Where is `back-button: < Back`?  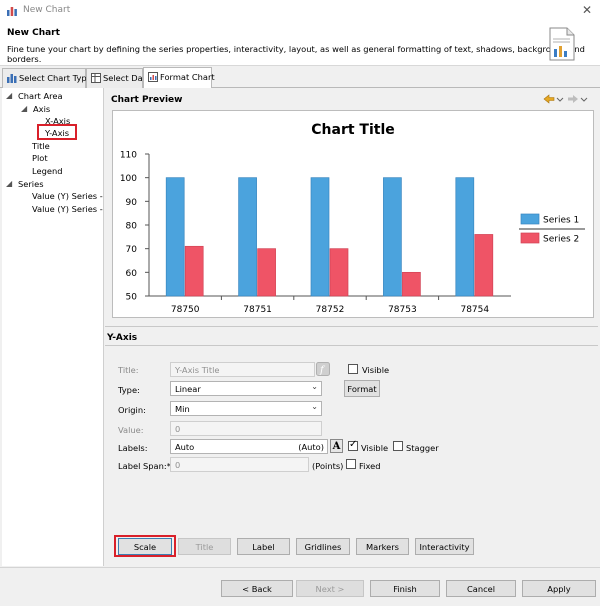
back-button: < Back is located at coordinates (257, 588).